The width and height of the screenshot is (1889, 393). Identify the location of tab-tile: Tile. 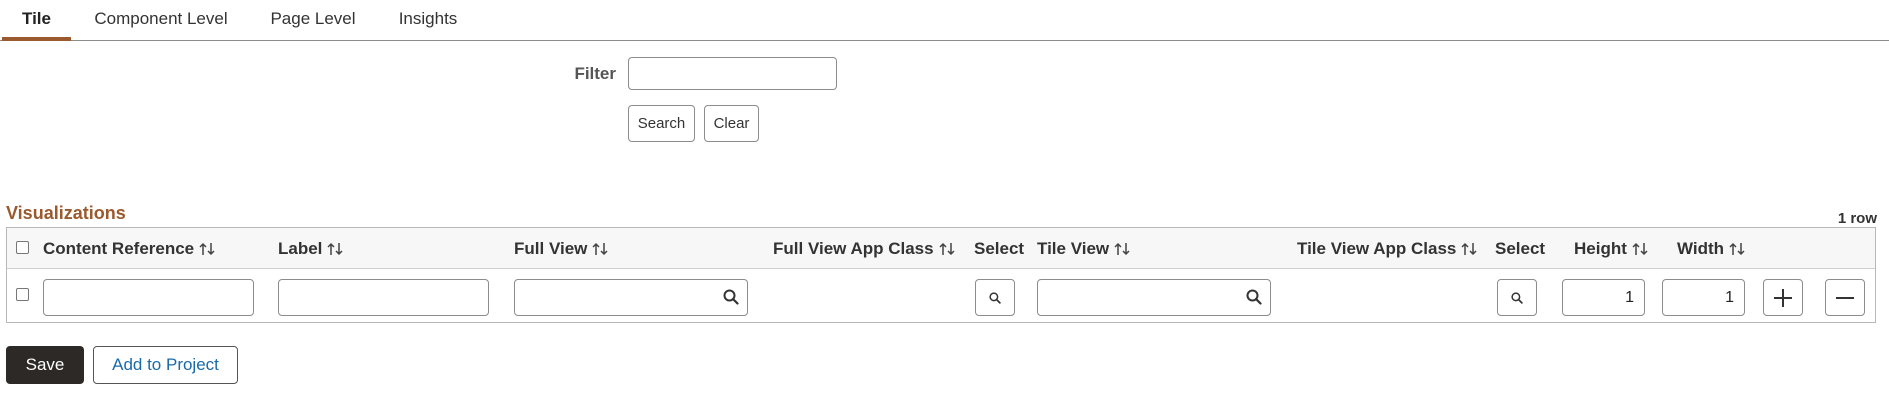
(36, 20).